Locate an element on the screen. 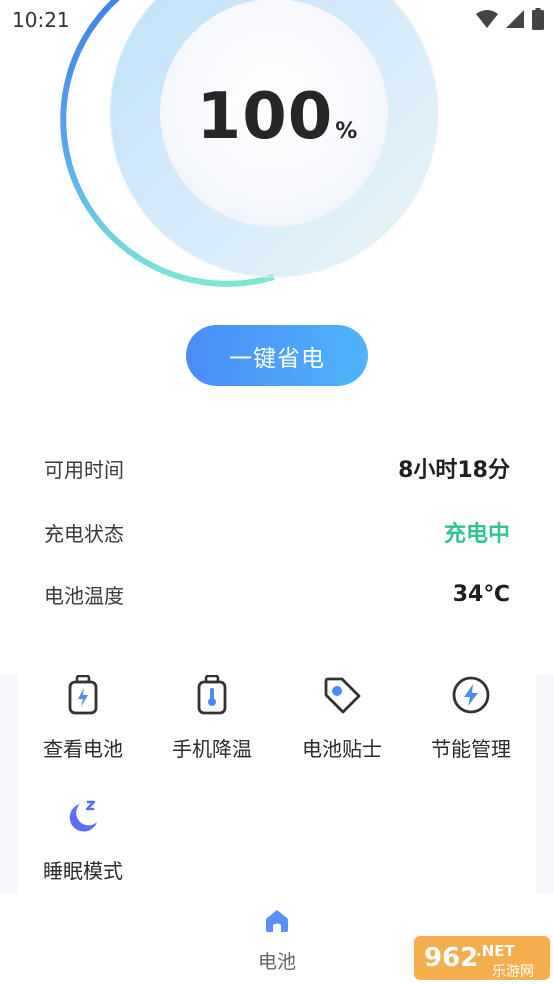 This screenshot has width=554, height=984. battery-temperature-label: 电池温度 is located at coordinates (84, 595).